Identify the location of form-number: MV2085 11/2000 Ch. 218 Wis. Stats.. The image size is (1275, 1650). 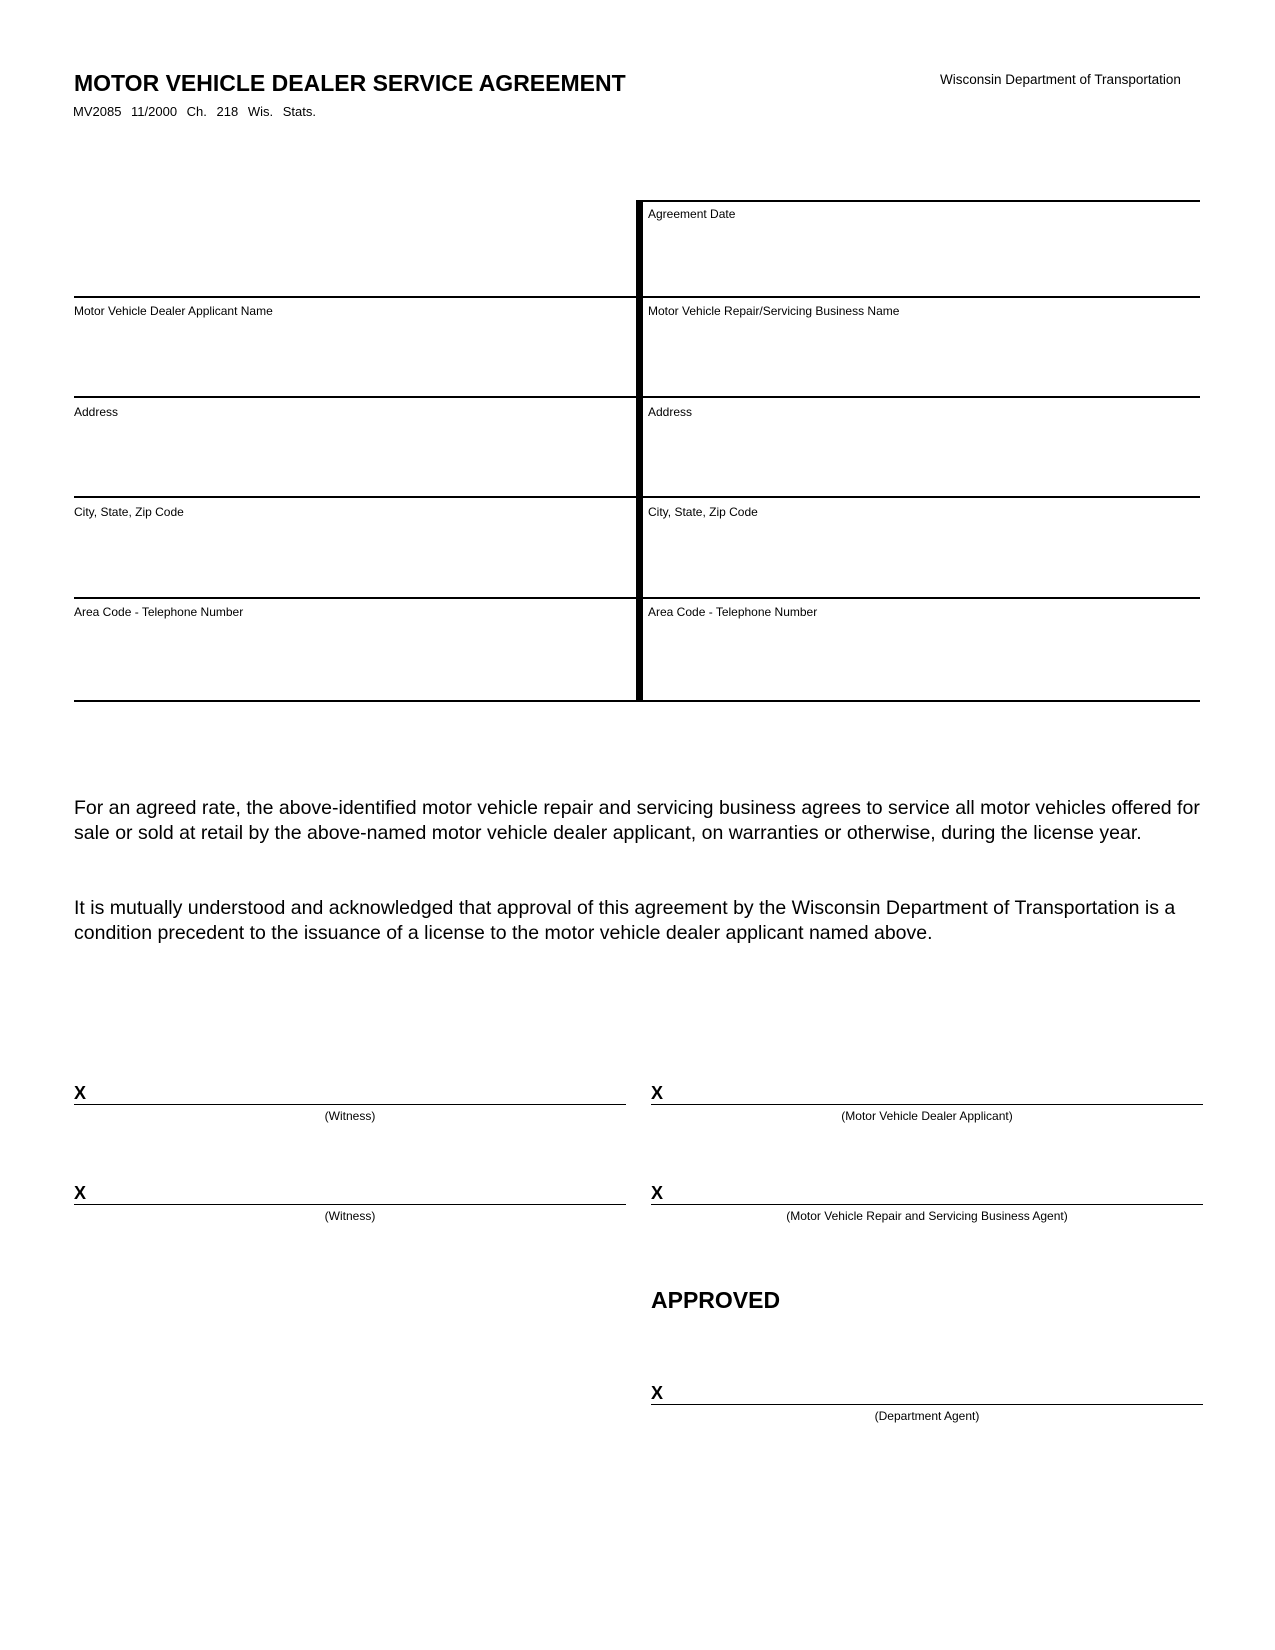
(194, 111).